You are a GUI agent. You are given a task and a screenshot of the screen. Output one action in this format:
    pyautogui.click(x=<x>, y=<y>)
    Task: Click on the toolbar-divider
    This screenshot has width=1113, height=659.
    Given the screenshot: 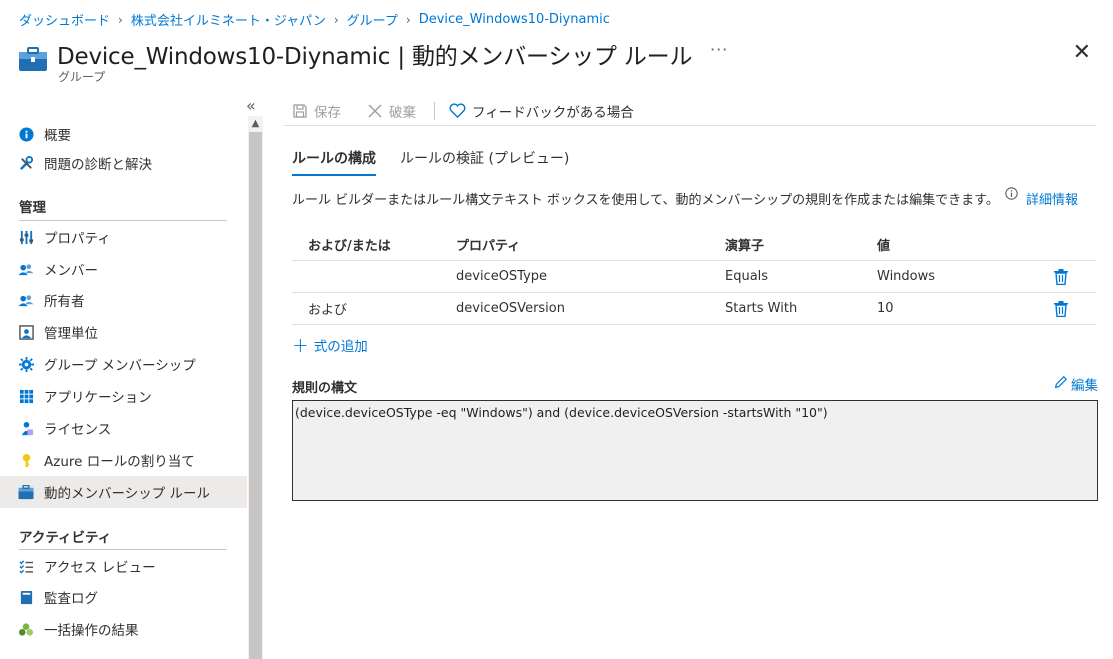 What is the action you would take?
    pyautogui.click(x=434, y=110)
    